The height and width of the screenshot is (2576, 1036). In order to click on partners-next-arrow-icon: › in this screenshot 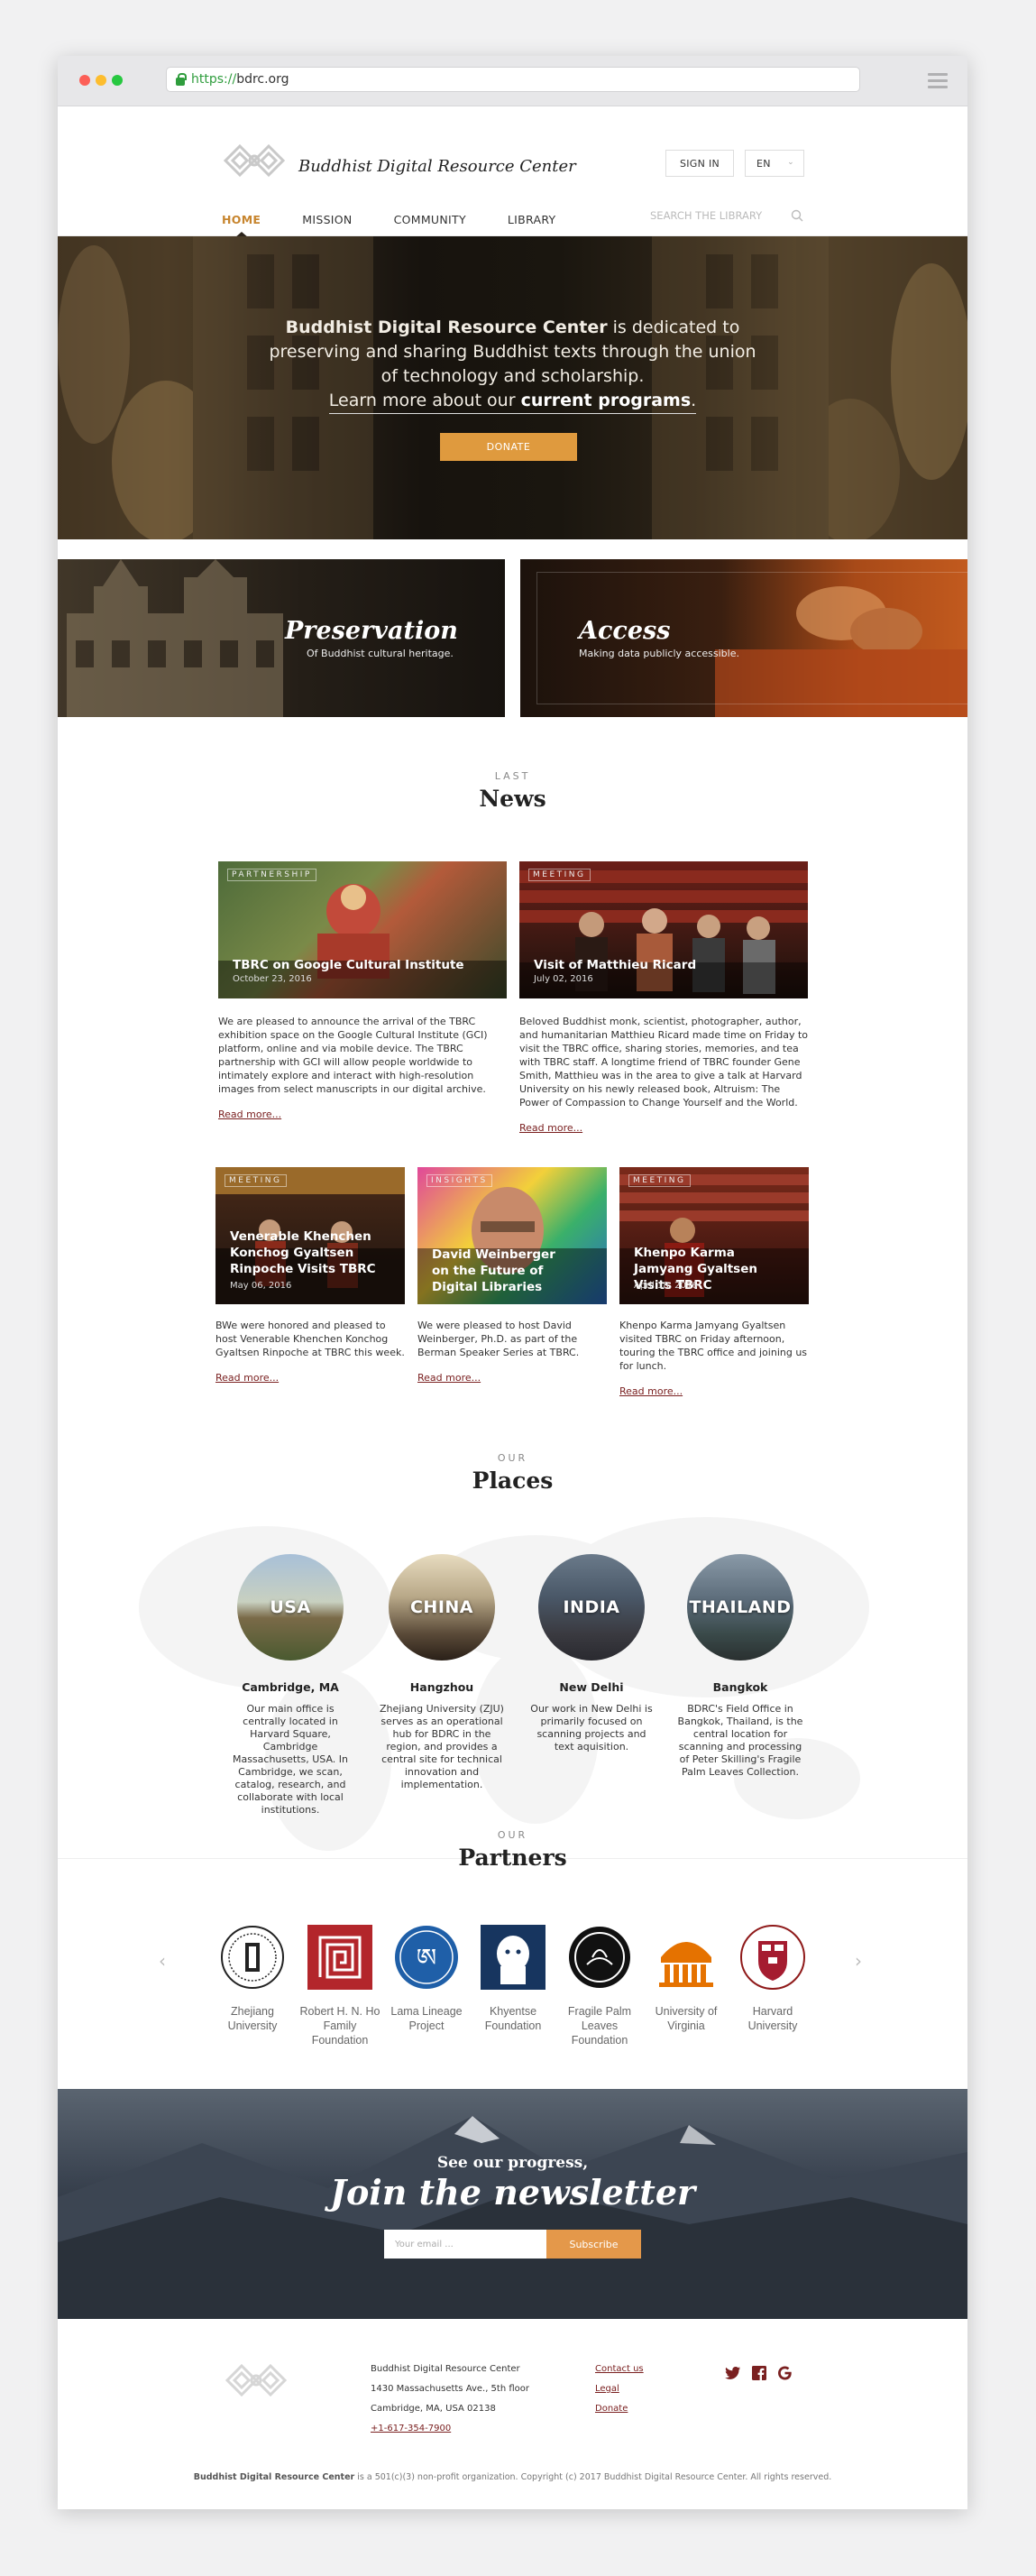, I will do `click(858, 1961)`.